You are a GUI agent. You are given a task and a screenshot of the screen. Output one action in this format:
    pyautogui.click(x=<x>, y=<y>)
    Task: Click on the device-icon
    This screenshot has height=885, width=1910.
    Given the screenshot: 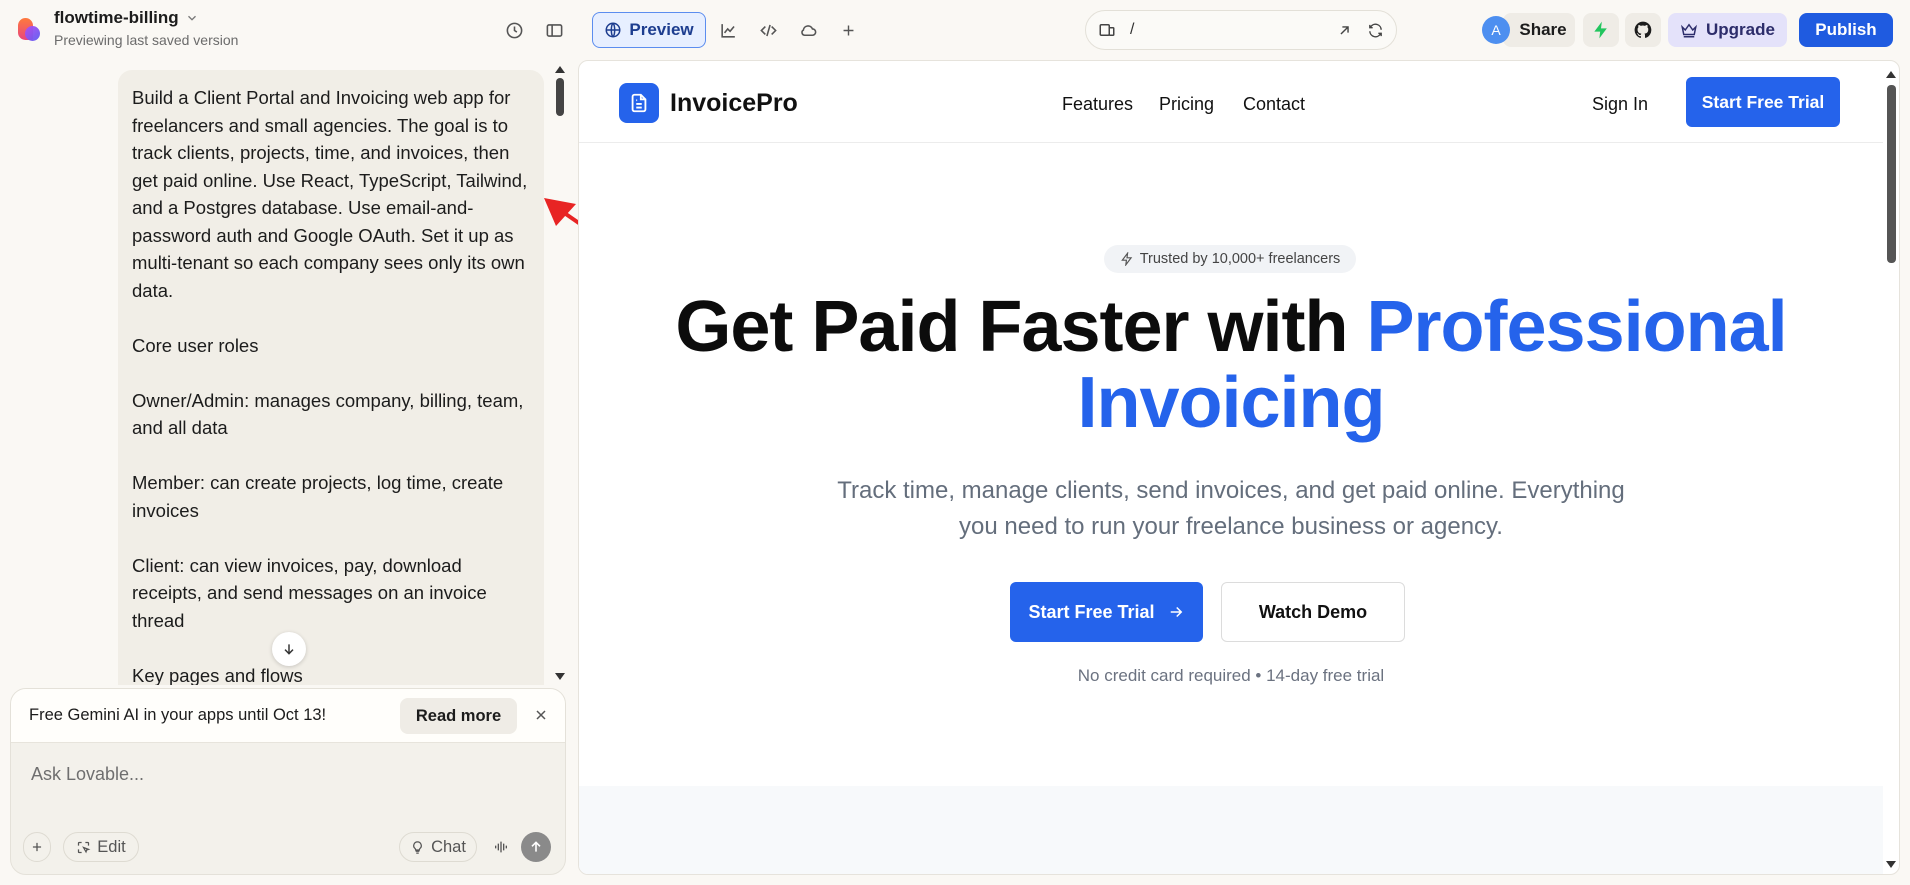 What is the action you would take?
    pyautogui.click(x=1107, y=30)
    